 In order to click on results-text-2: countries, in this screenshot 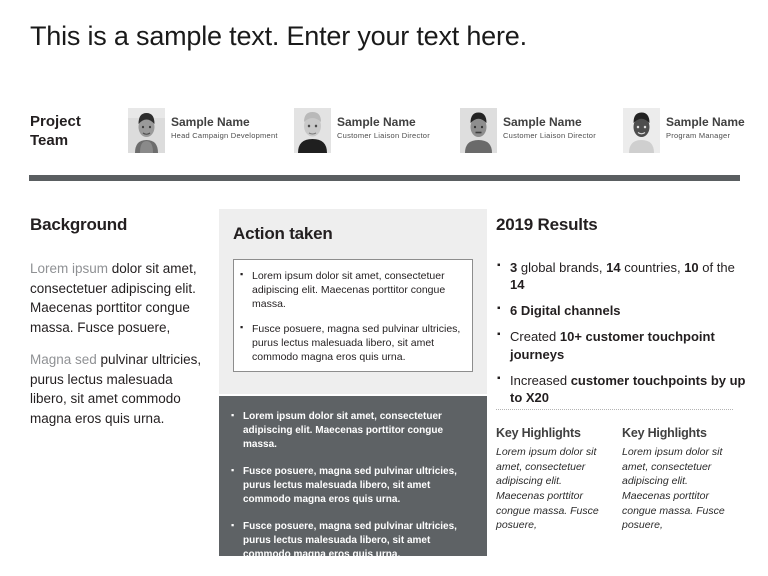, I will do `click(652, 267)`.